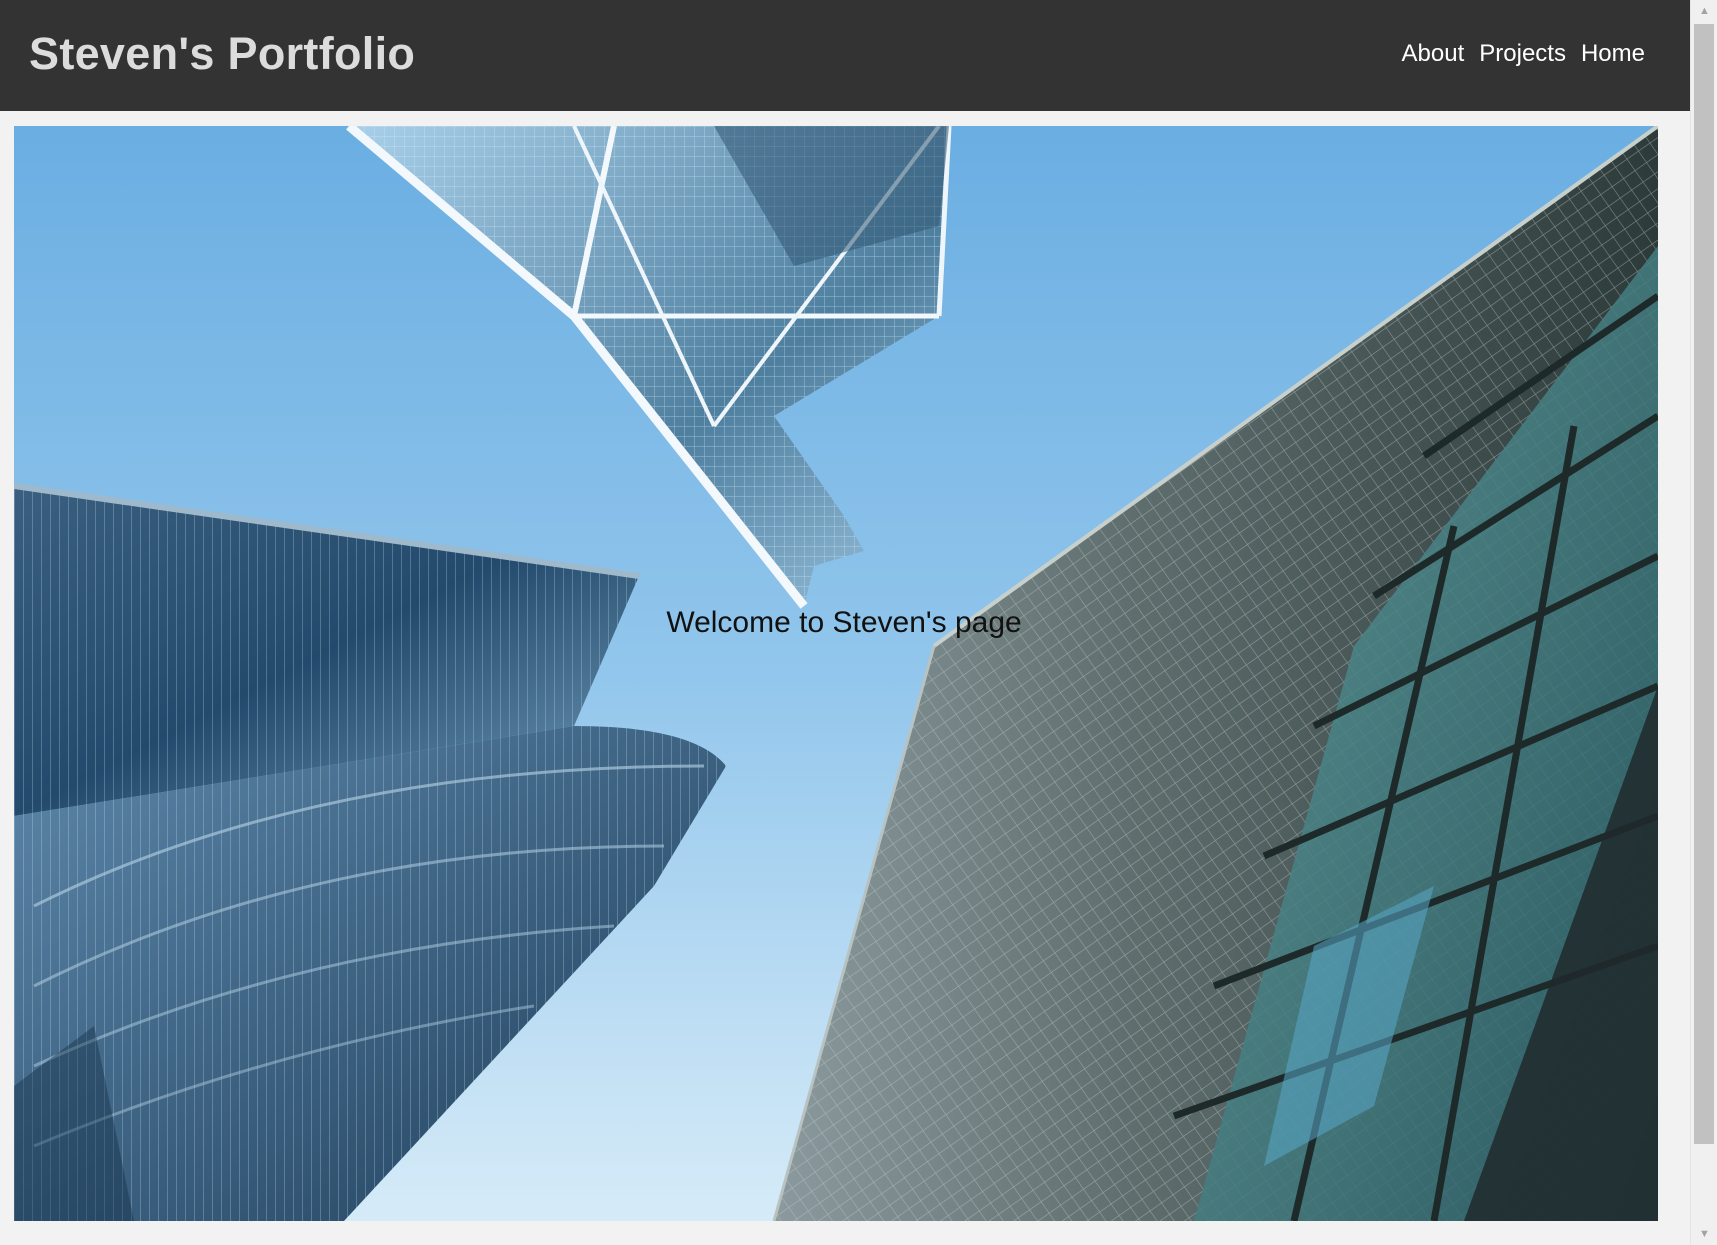 The height and width of the screenshot is (1245, 1717). Describe the element at coordinates (222, 53) in the screenshot. I see `site-title: Steven's Portfolio` at that location.